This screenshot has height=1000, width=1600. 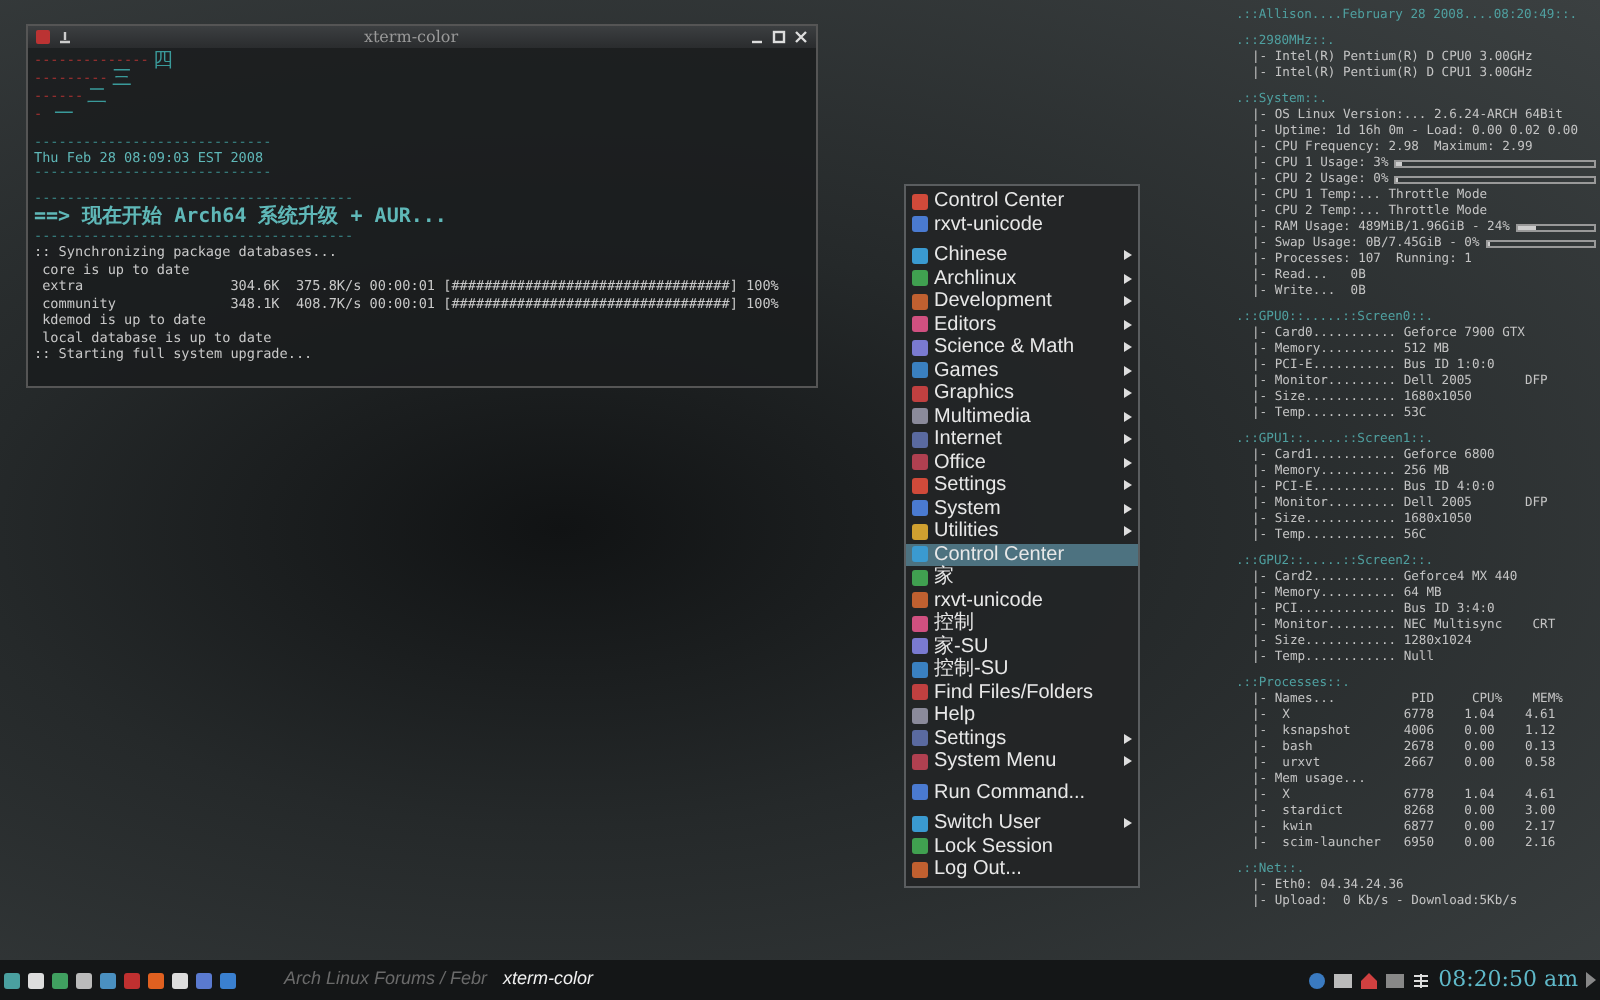 I want to click on menu-item: Internet, so click(x=1022, y=439).